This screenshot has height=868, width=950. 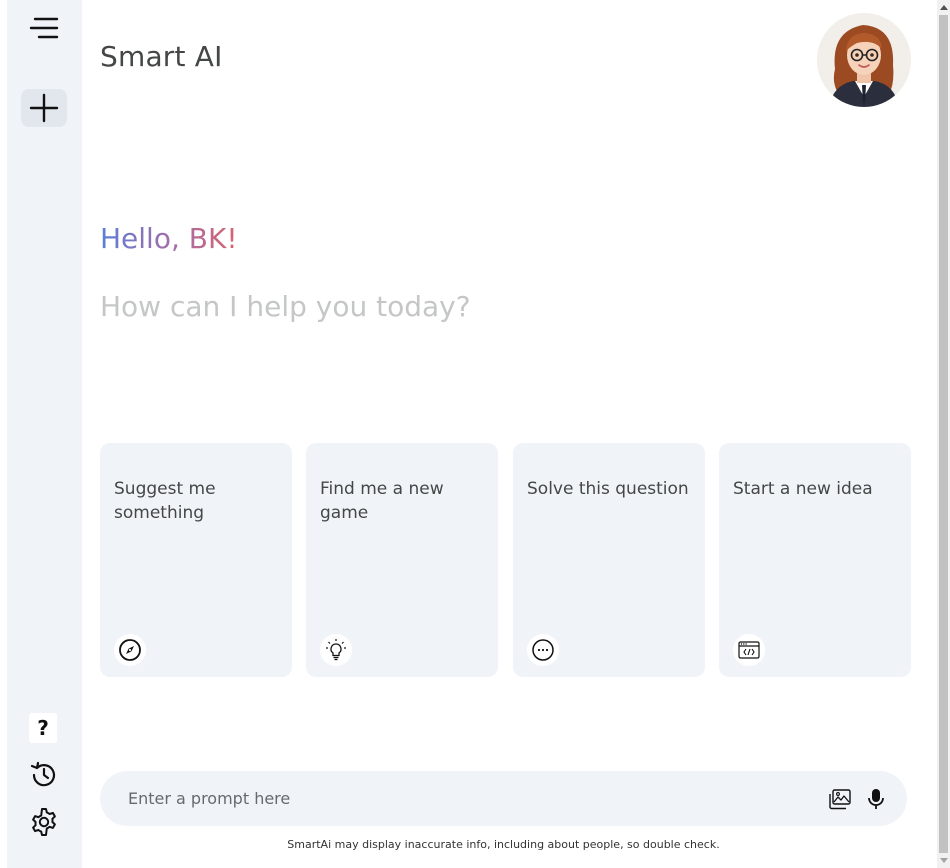 What do you see at coordinates (815, 560) in the screenshot?
I see `suggestion-card-idea: Start a new idea` at bounding box center [815, 560].